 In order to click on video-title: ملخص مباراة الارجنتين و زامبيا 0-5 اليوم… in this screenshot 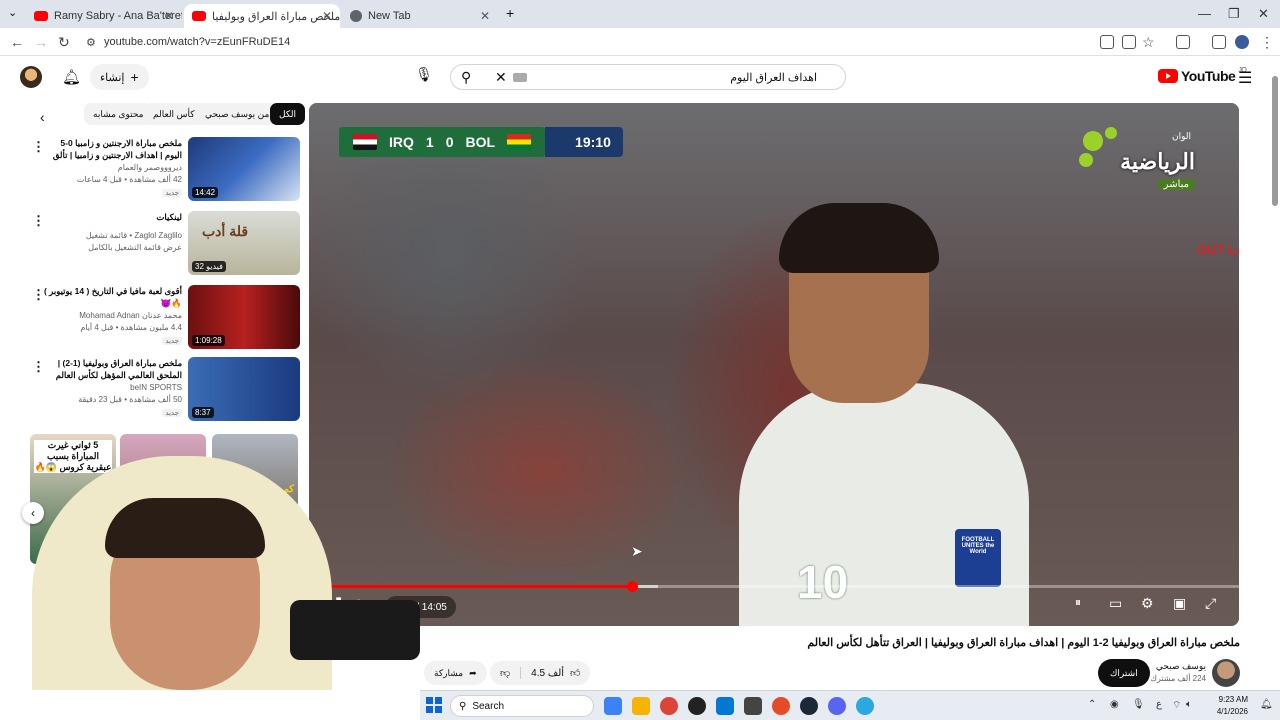, I will do `click(112, 150)`.